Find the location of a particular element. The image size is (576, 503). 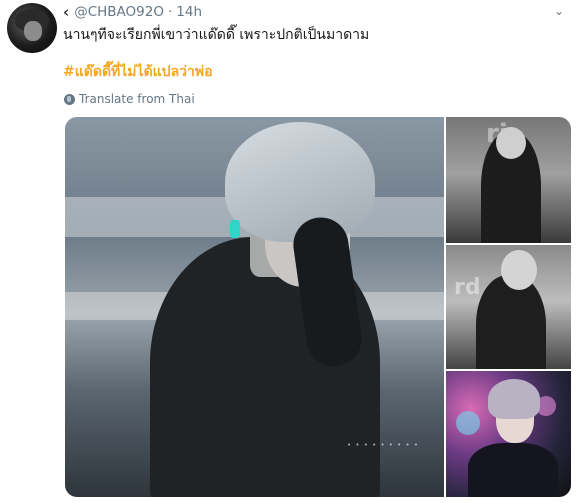

tweet-timestamp: 14h is located at coordinates (189, 12).